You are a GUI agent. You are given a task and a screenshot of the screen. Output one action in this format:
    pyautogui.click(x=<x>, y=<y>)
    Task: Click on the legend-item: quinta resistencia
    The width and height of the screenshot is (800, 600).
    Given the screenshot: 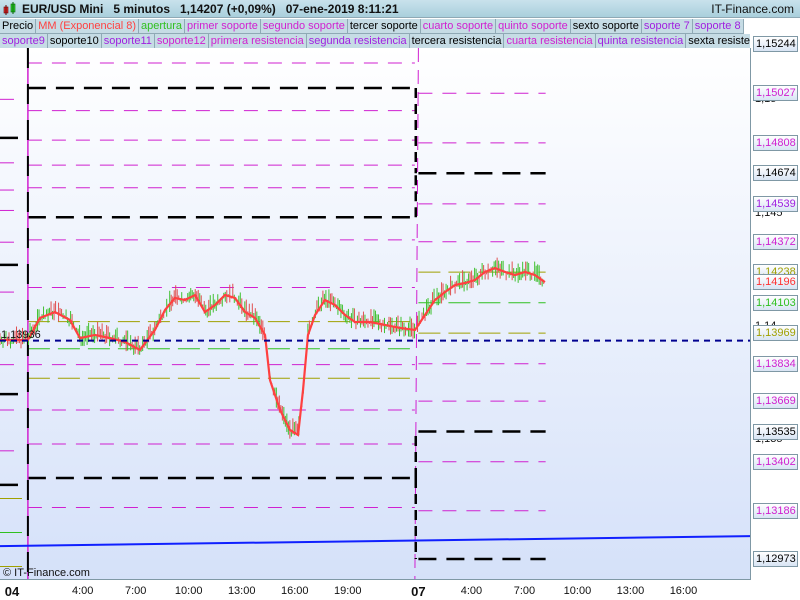 What is the action you would take?
    pyautogui.click(x=641, y=41)
    